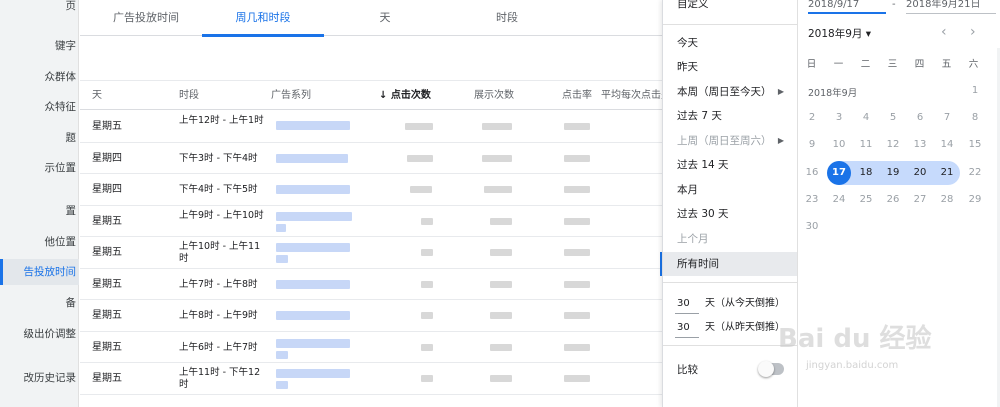 This screenshot has width=1000, height=407. Describe the element at coordinates (282, 385) in the screenshot. I see `campaign-name-blurred-line2` at that location.